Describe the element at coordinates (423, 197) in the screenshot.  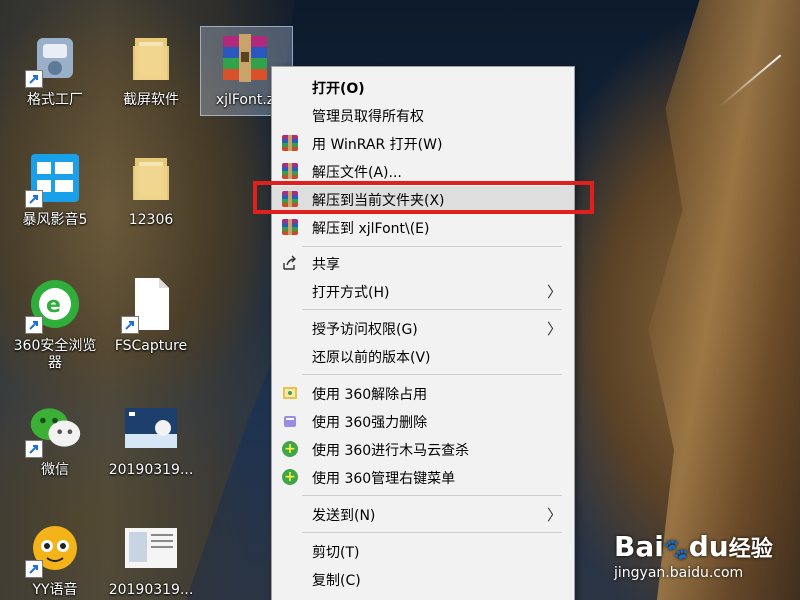
I see `highlight-annotation-box` at that location.